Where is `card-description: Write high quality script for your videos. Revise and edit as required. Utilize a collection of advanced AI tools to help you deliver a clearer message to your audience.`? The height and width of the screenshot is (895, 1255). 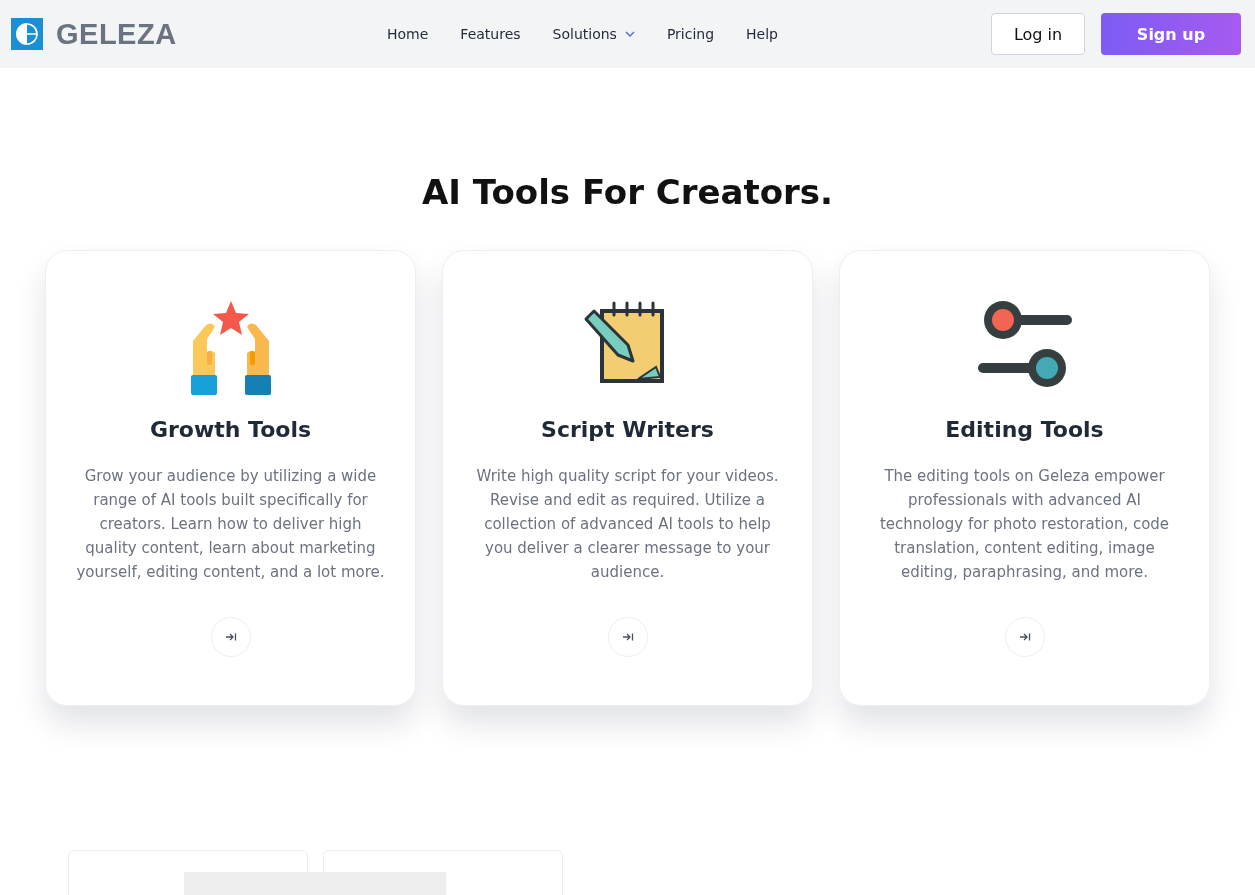
card-description: Write high quality script for your videos. Revise and edit as required. Utilize a collection of advanced AI tools to help you deliver a clearer message to your audience. is located at coordinates (627, 524).